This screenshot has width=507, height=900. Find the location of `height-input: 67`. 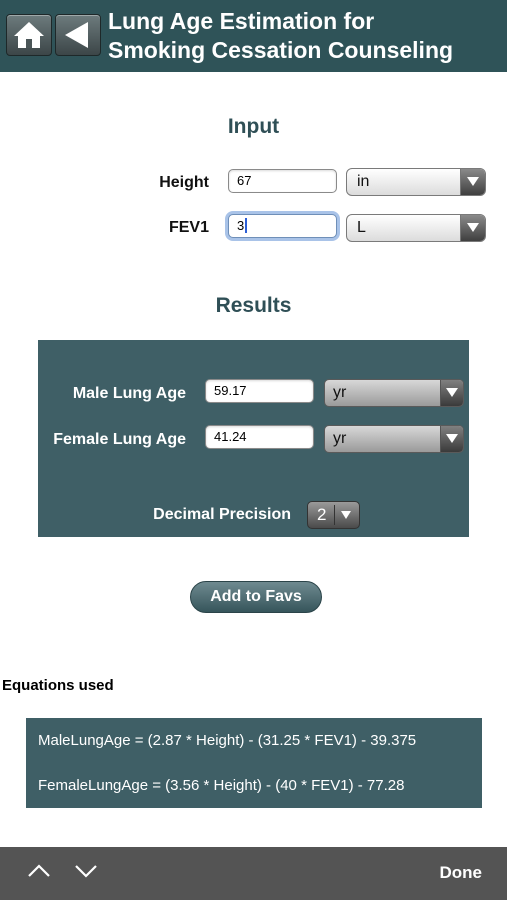

height-input: 67 is located at coordinates (282, 181).